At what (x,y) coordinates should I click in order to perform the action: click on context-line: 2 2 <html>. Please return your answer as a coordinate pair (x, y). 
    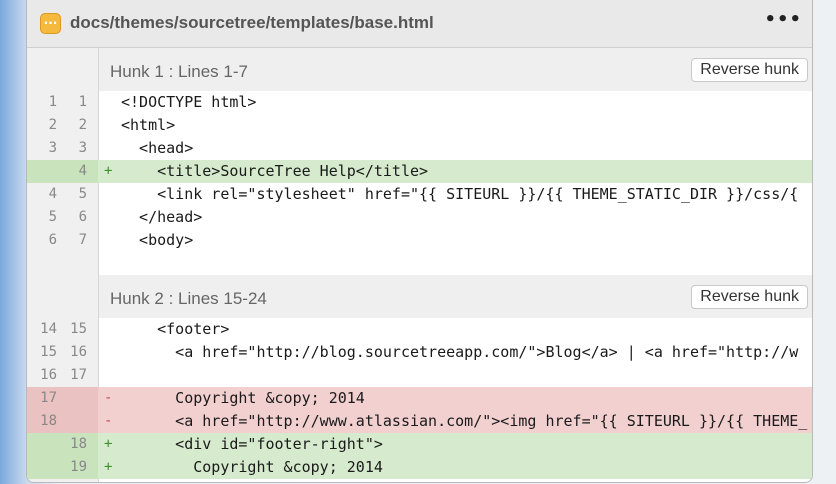
    Looking at the image, I should click on (419, 125).